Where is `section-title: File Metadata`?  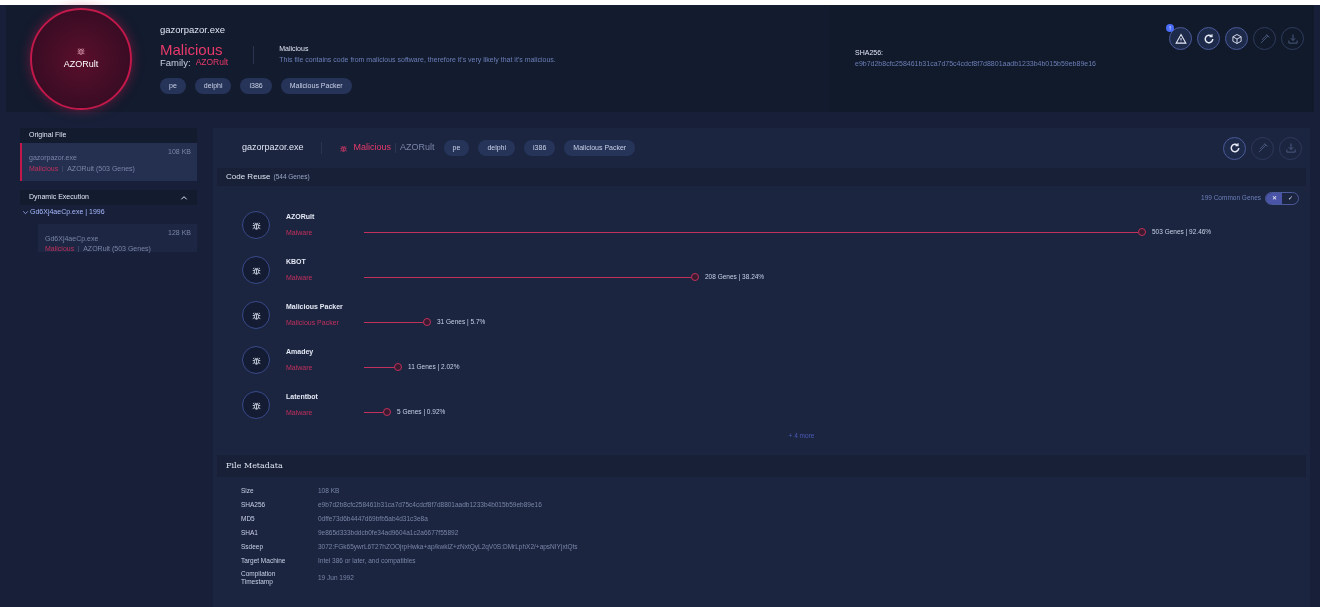
section-title: File Metadata is located at coordinates (254, 465).